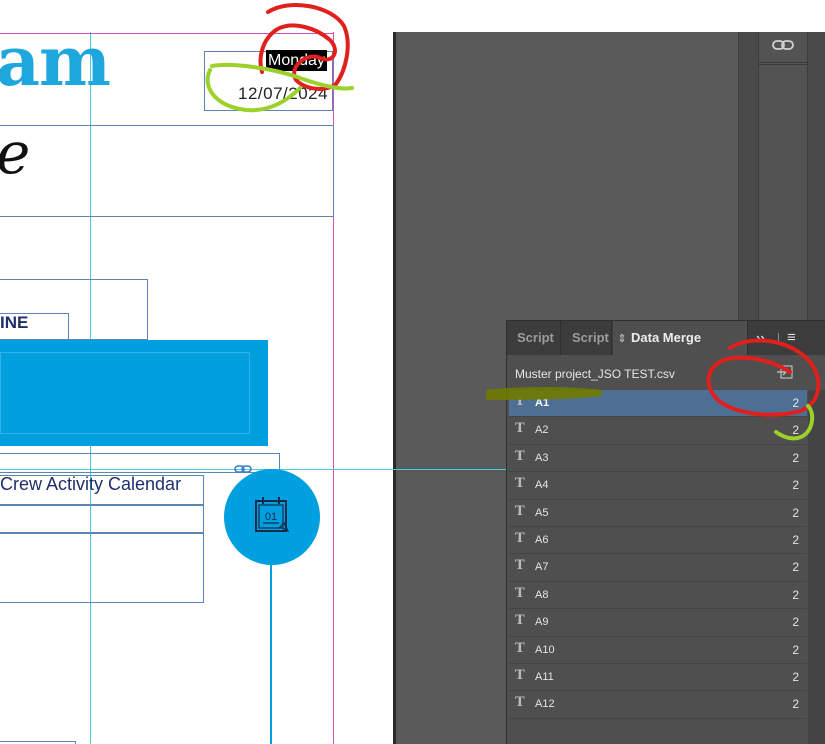 This screenshot has width=825, height=744. Describe the element at coordinates (622, 339) in the screenshot. I see `tab-updown-icon: ⇕` at that location.